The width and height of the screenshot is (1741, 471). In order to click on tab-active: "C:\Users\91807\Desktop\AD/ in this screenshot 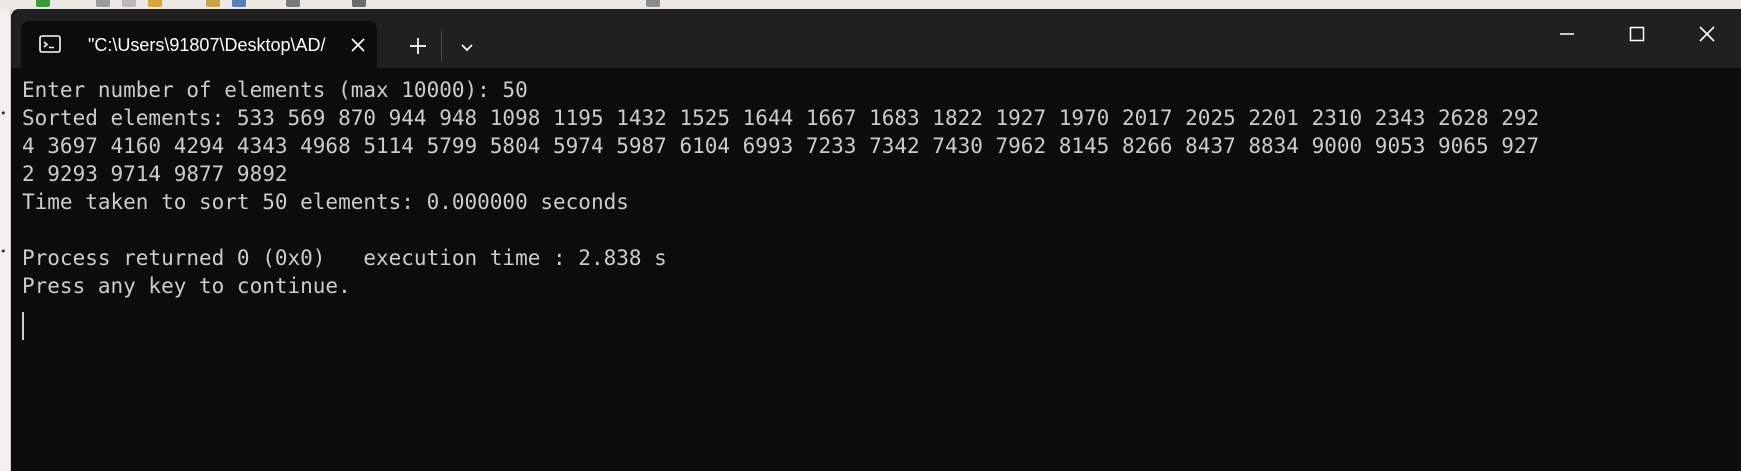, I will do `click(199, 44)`.